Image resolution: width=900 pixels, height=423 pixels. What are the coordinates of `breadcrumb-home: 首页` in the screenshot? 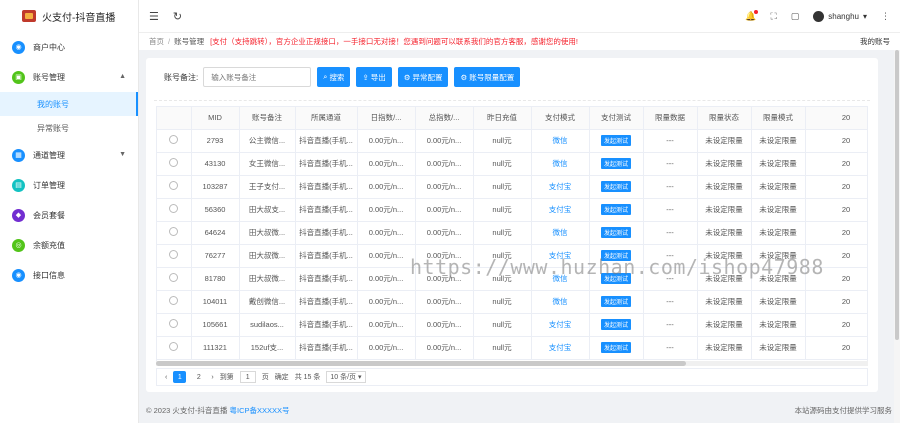 It's located at (156, 41).